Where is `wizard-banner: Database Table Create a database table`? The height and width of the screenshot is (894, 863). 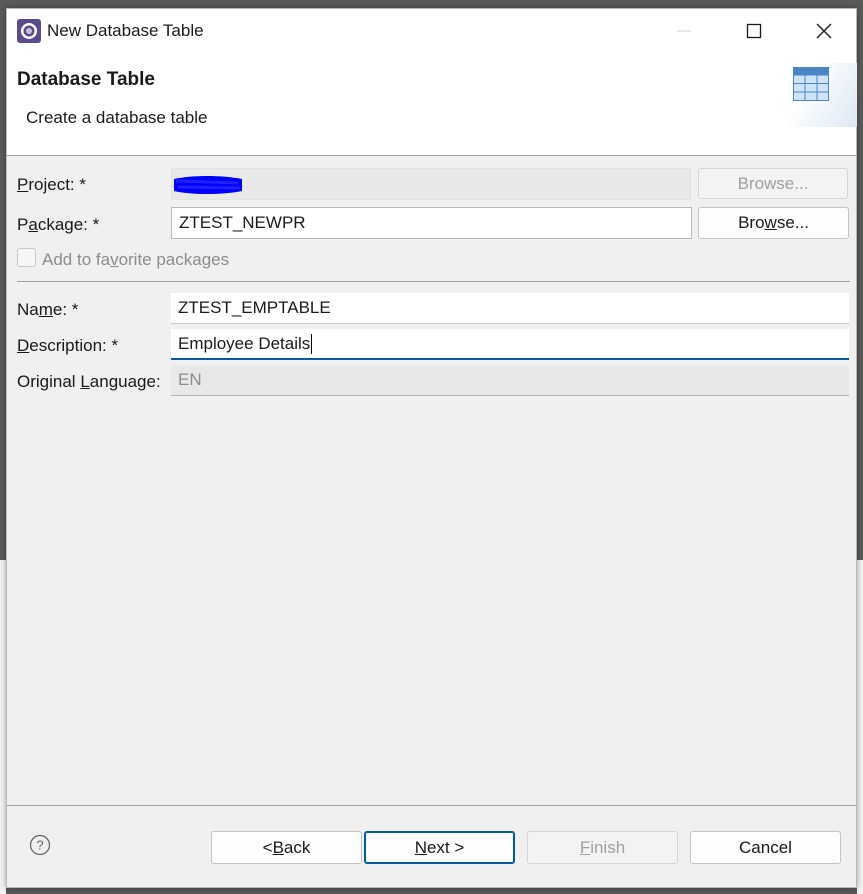
wizard-banner: Database Table Create a database table is located at coordinates (432, 105).